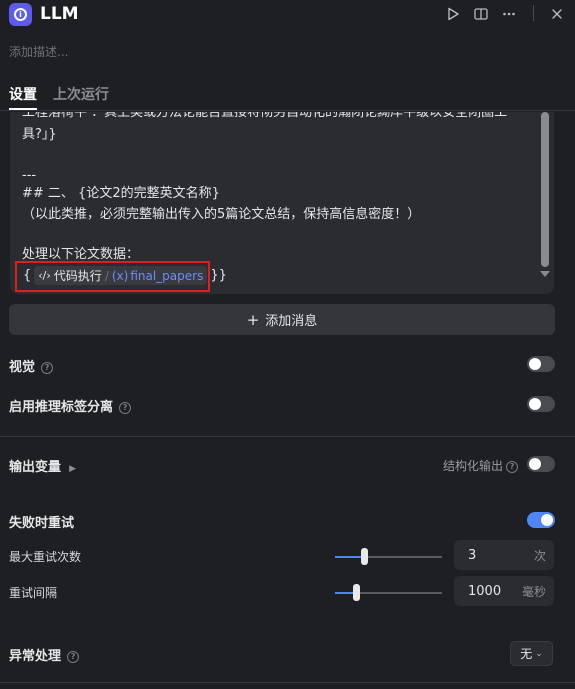 Image resolution: width=575 pixels, height=689 pixels. What do you see at coordinates (504, 555) in the screenshot?
I see `max-retries-input: 3 次` at bounding box center [504, 555].